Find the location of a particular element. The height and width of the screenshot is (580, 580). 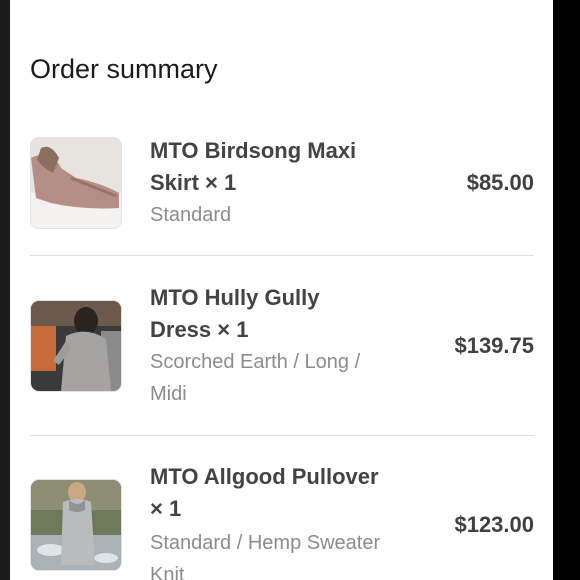

dress-photo-icon is located at coordinates (76, 346).